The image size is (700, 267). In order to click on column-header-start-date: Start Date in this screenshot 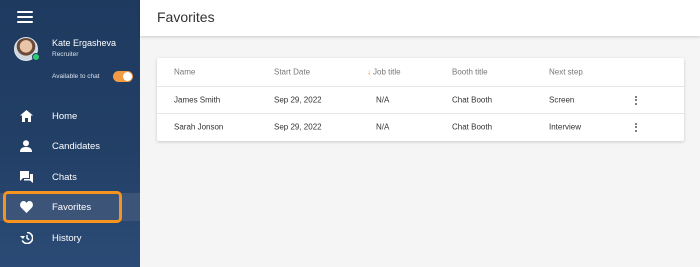, I will do `click(292, 72)`.